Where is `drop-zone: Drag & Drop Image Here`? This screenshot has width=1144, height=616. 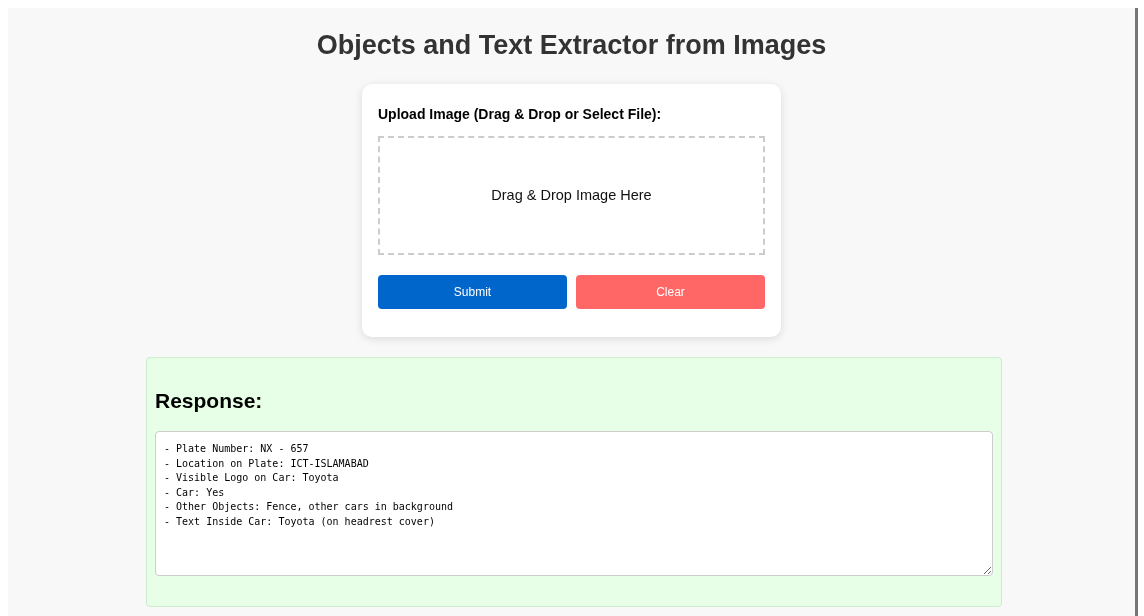 drop-zone: Drag & Drop Image Here is located at coordinates (571, 195).